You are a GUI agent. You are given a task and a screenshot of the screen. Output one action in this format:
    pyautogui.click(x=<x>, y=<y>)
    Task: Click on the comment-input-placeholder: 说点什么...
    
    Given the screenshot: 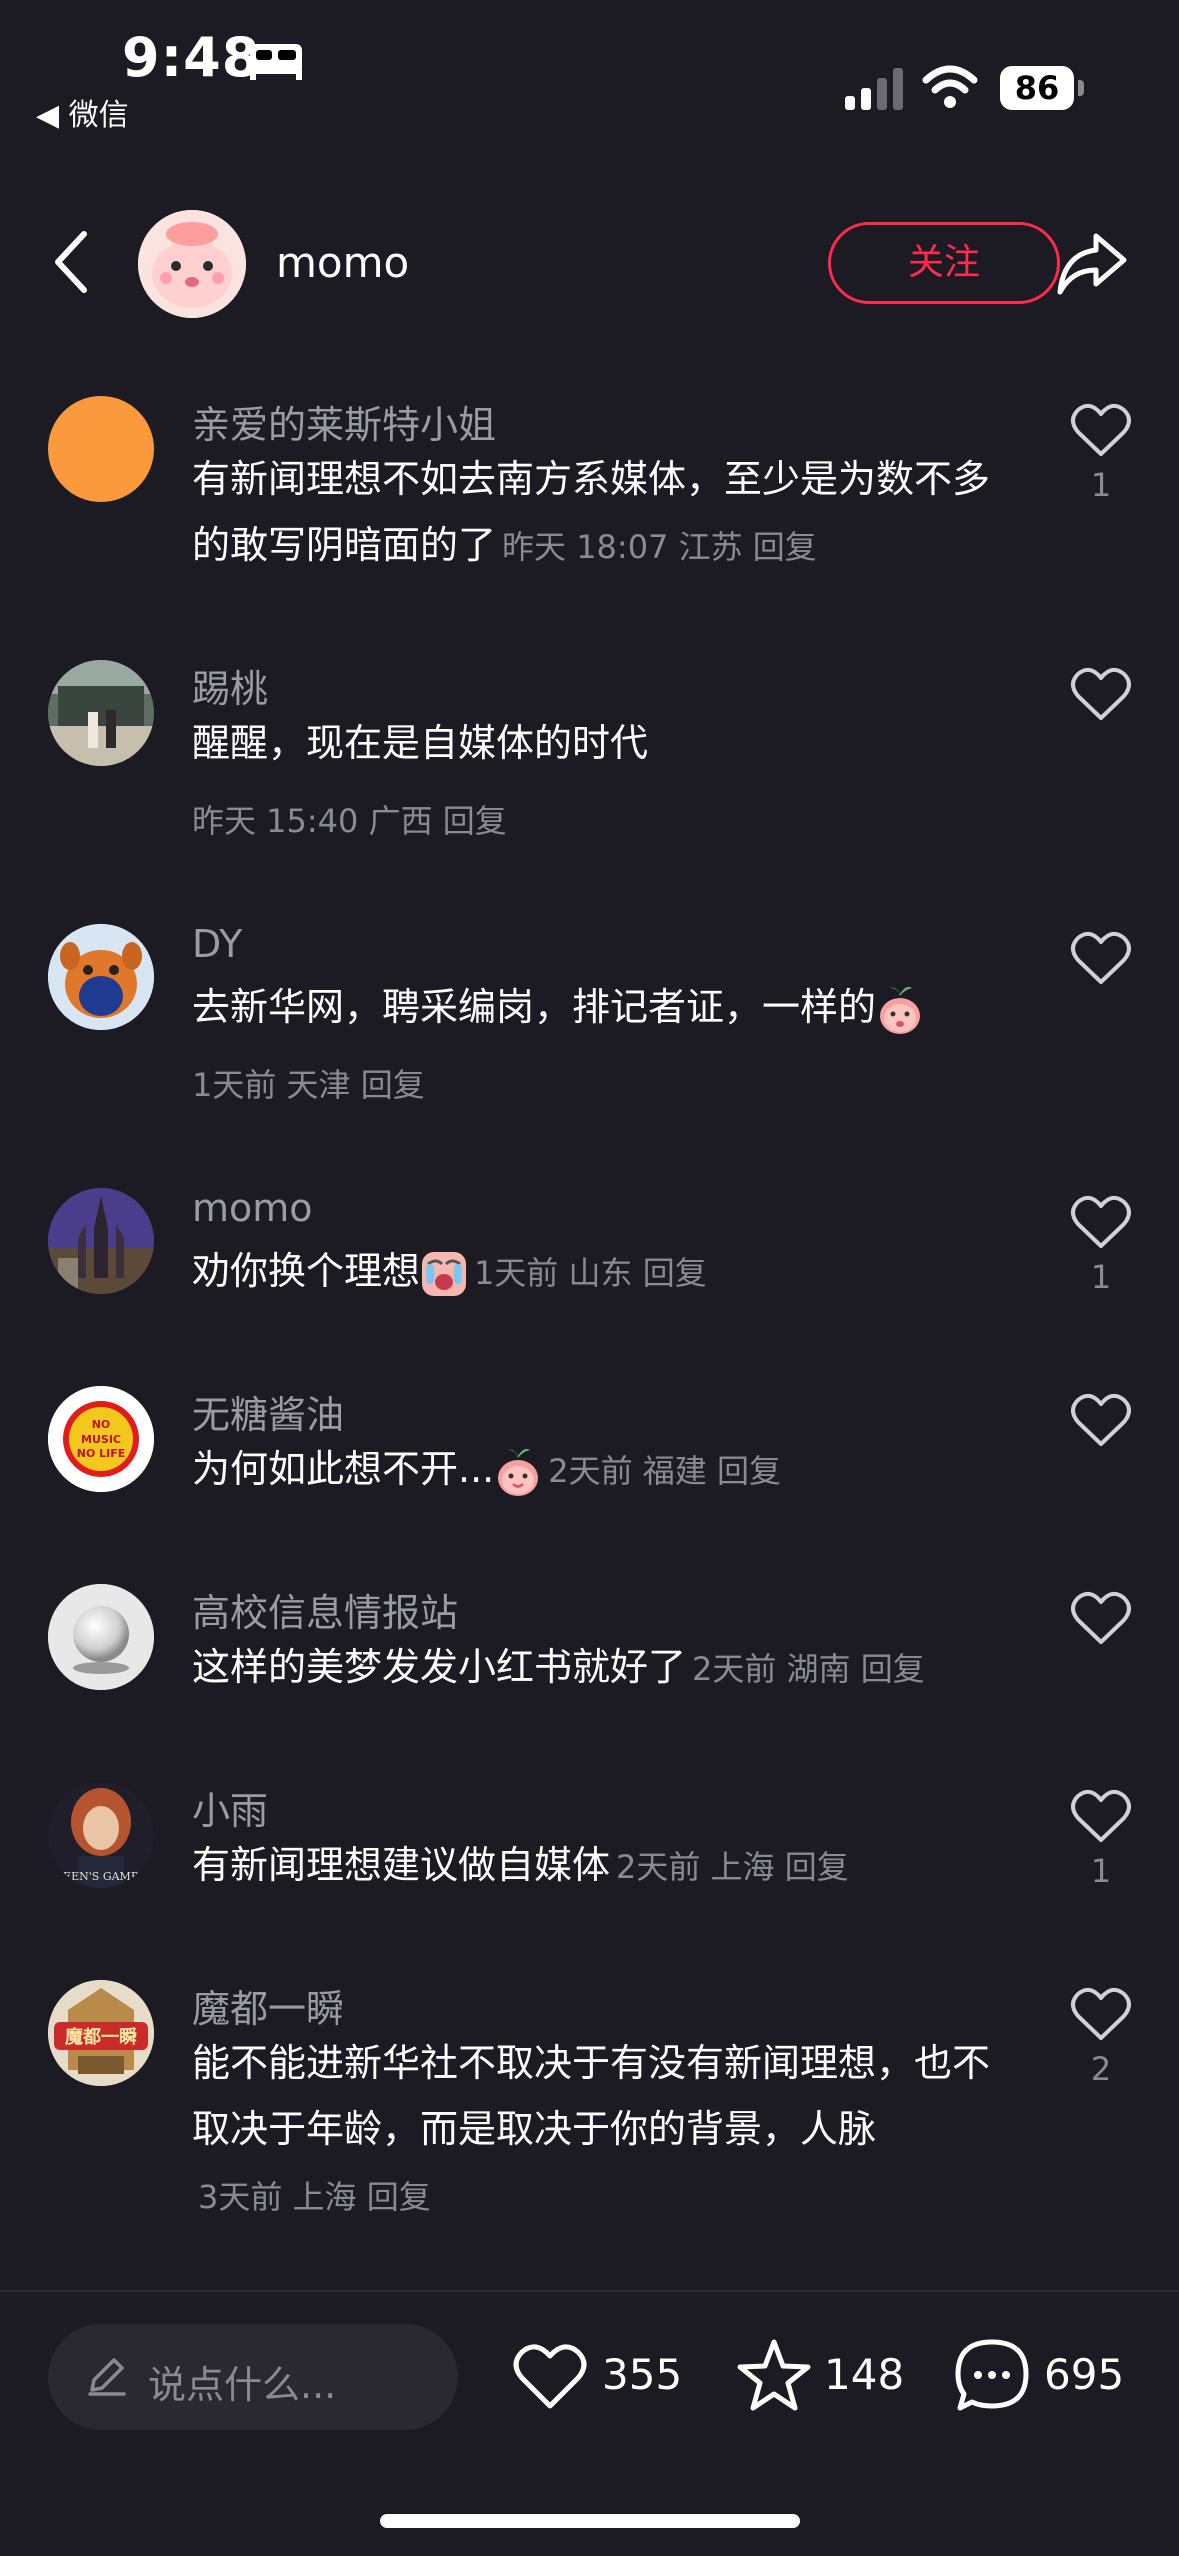 What is the action you would take?
    pyautogui.click(x=242, y=2385)
    